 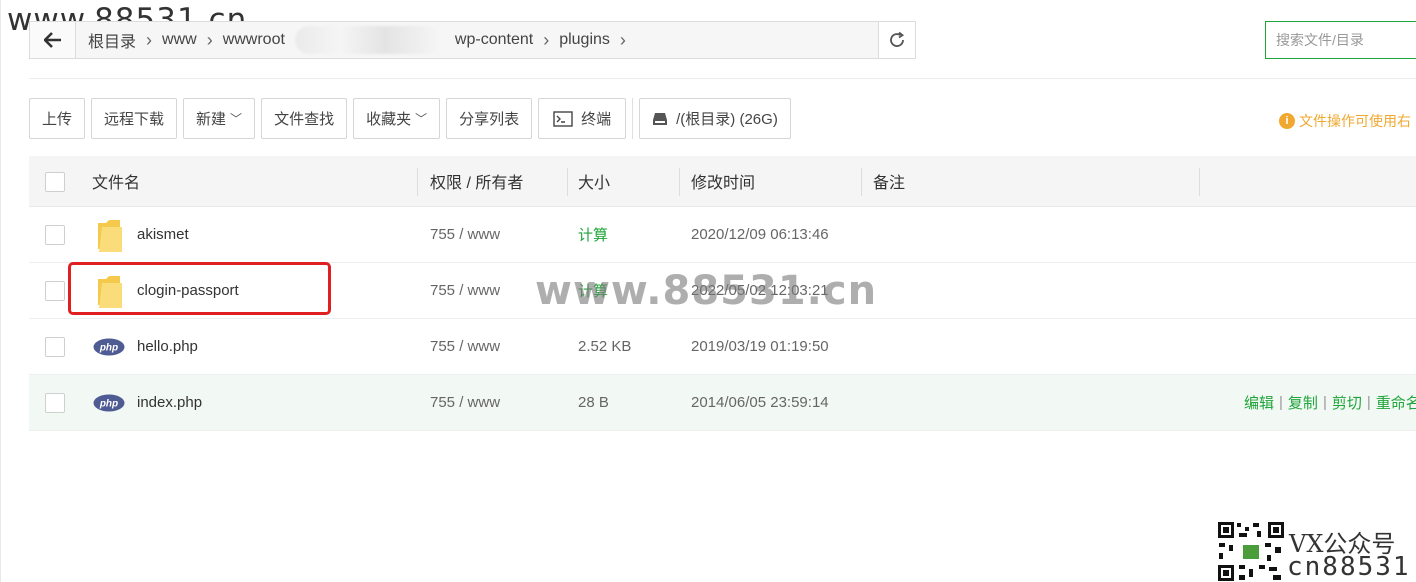 I want to click on header-size: 大小, so click(x=594, y=181).